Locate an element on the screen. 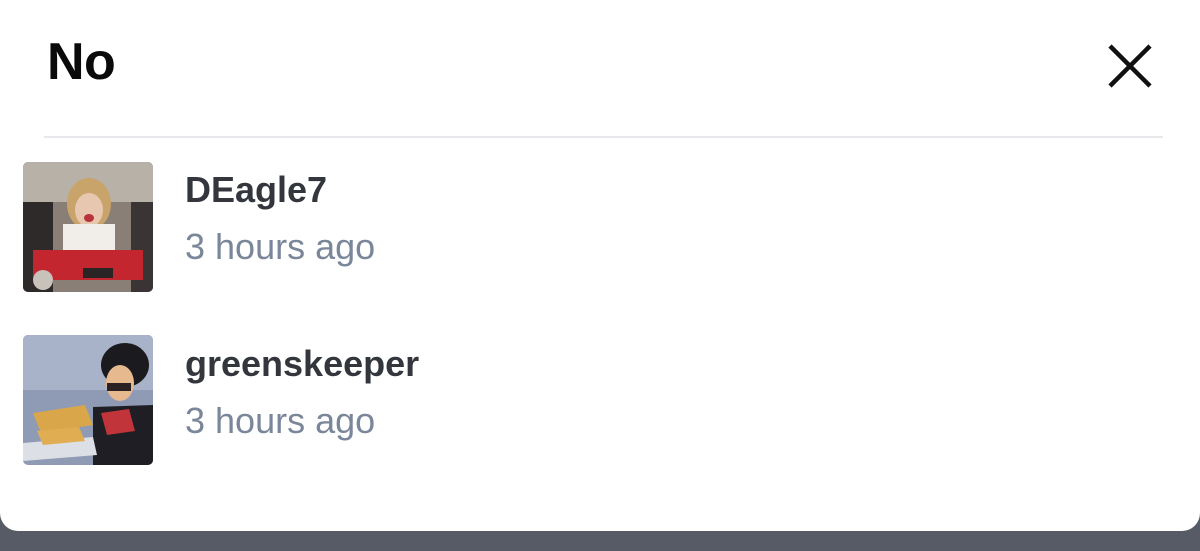 This screenshot has width=1200, height=551. voter-username: greenskeeper is located at coordinates (302, 364).